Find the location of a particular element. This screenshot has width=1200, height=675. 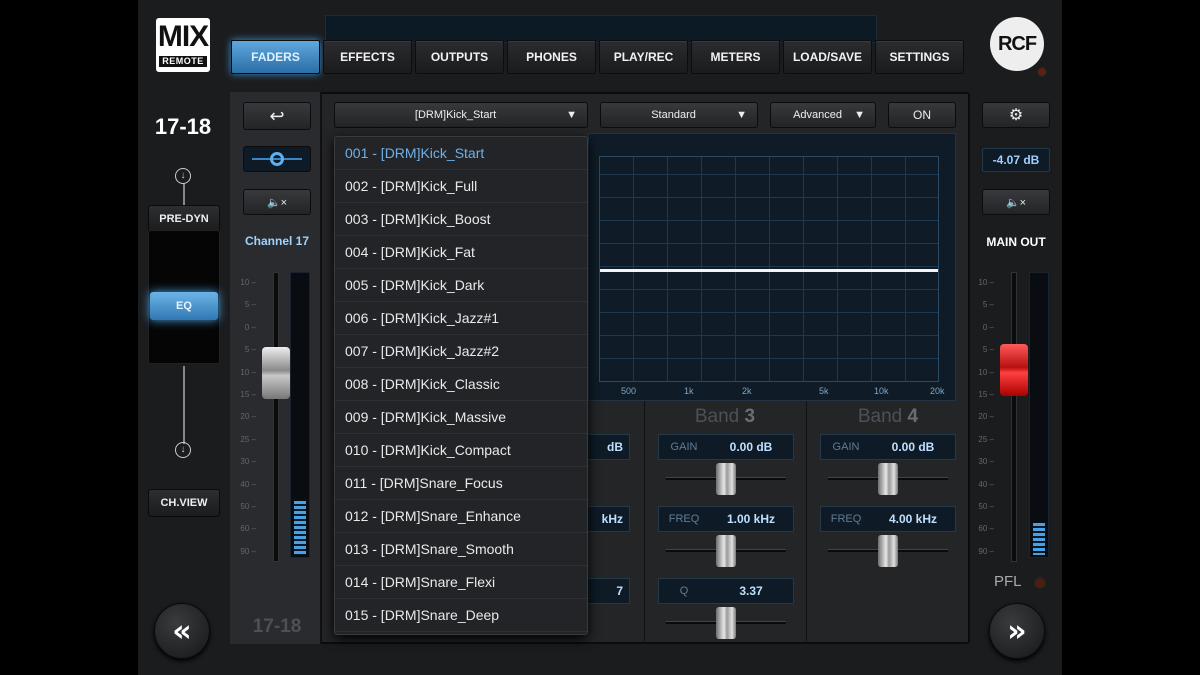

preset-menu-item: 010 - [DRM]Kick_Compact is located at coordinates (461, 450).